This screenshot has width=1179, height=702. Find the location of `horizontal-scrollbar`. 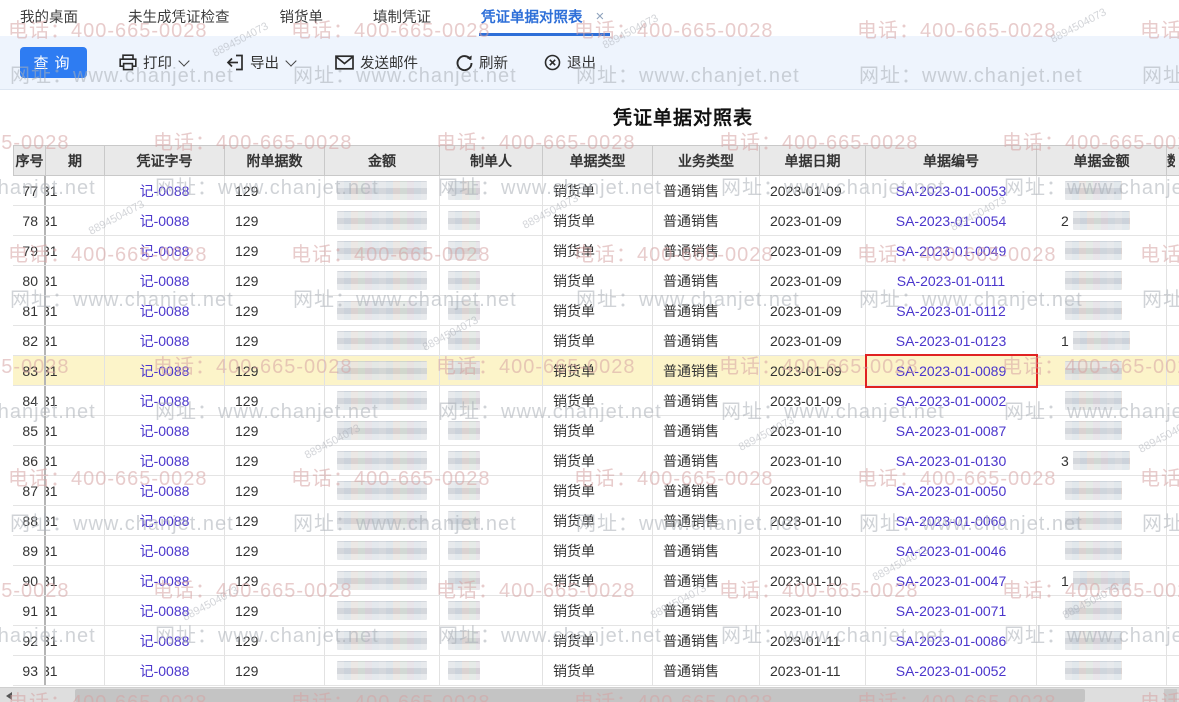

horizontal-scrollbar is located at coordinates (589, 694).